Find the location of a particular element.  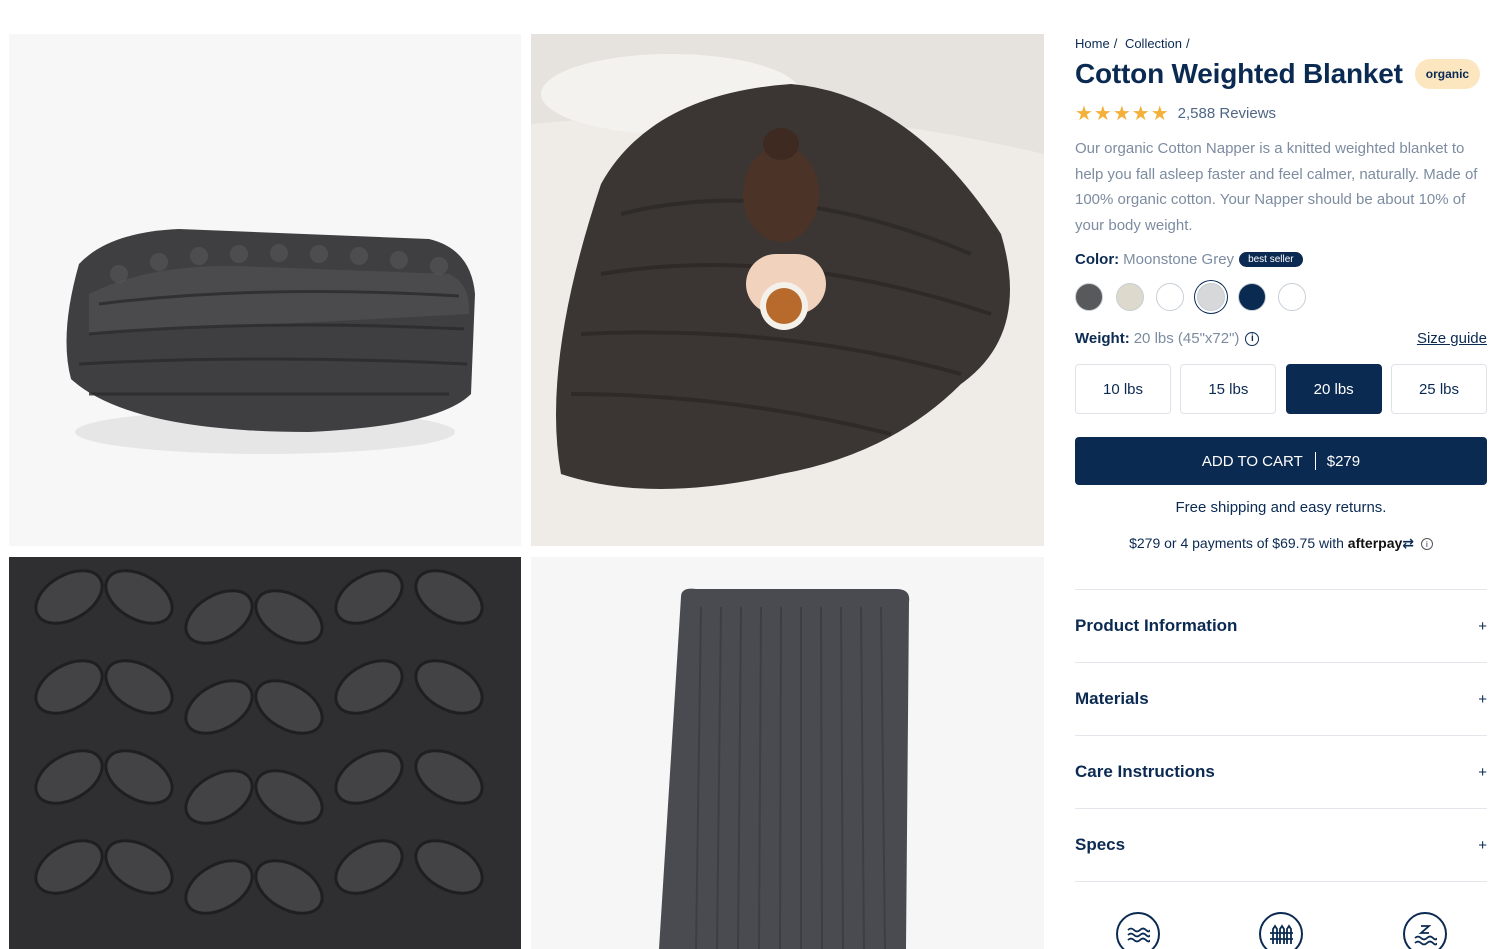

star-rating-icon: ★★★★★ is located at coordinates (1122, 114).